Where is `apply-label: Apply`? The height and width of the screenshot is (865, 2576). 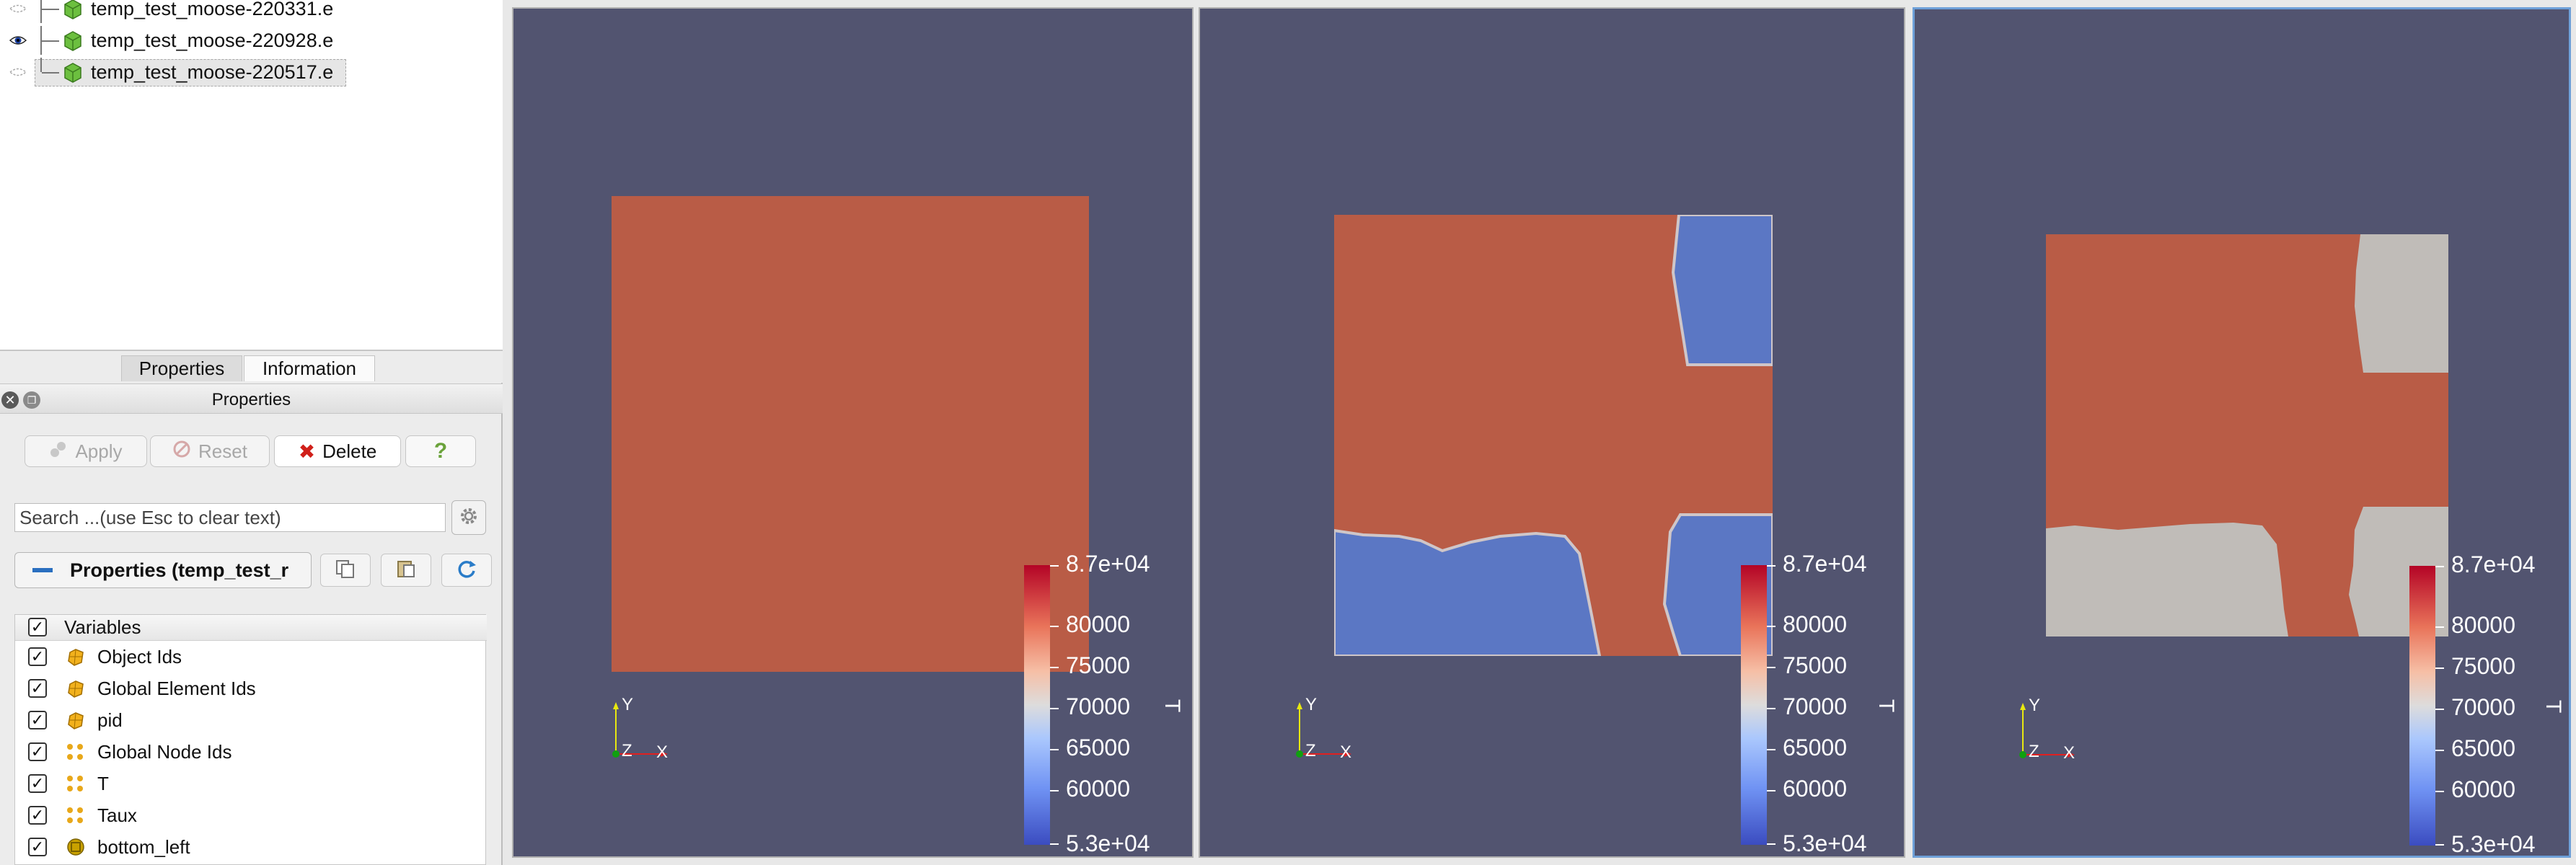
apply-label: Apply is located at coordinates (99, 451).